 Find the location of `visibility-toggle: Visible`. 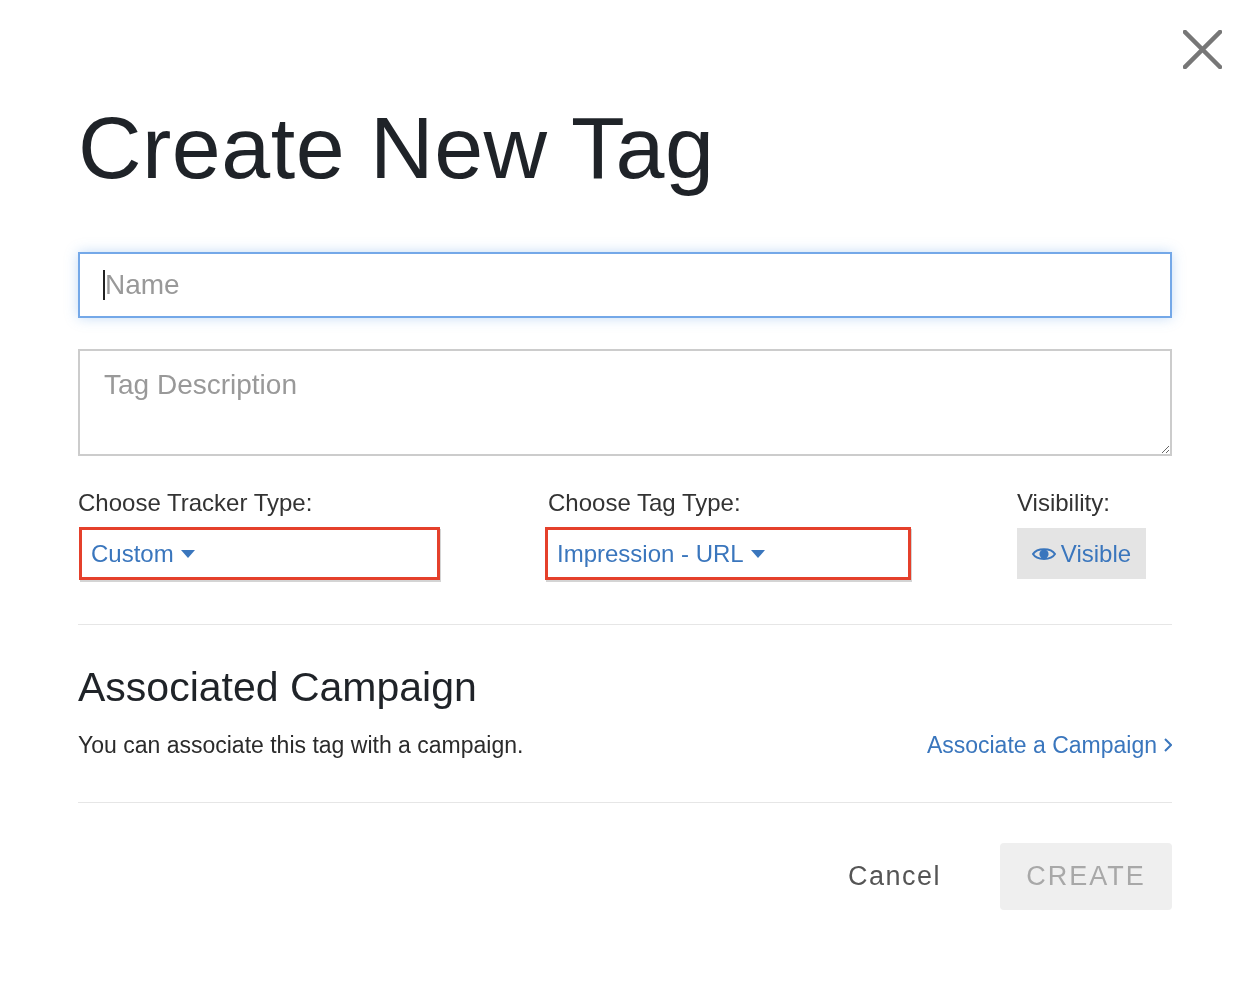

visibility-toggle: Visible is located at coordinates (1081, 553).